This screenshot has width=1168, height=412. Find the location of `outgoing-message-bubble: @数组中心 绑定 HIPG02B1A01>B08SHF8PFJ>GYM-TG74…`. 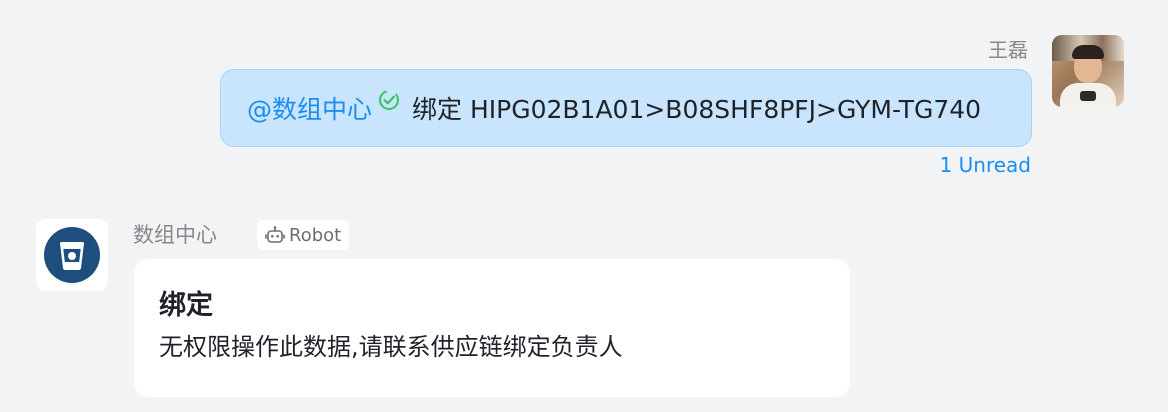

outgoing-message-bubble: @数组中心 绑定 HIPG02B1A01>B08SHF8PFJ>GYM-TG74… is located at coordinates (626, 108).